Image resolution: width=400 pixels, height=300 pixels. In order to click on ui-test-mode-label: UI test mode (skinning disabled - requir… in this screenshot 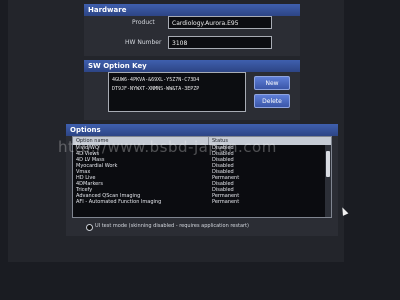, I will do `click(172, 226)`.